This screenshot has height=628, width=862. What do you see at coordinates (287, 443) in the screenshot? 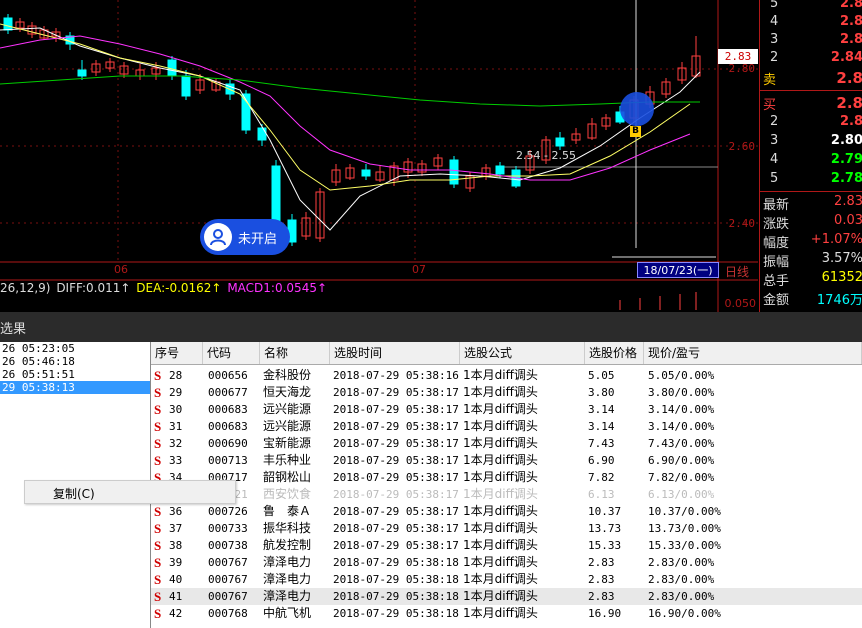
I see `cell-name: 宝新能源` at bounding box center [287, 443].